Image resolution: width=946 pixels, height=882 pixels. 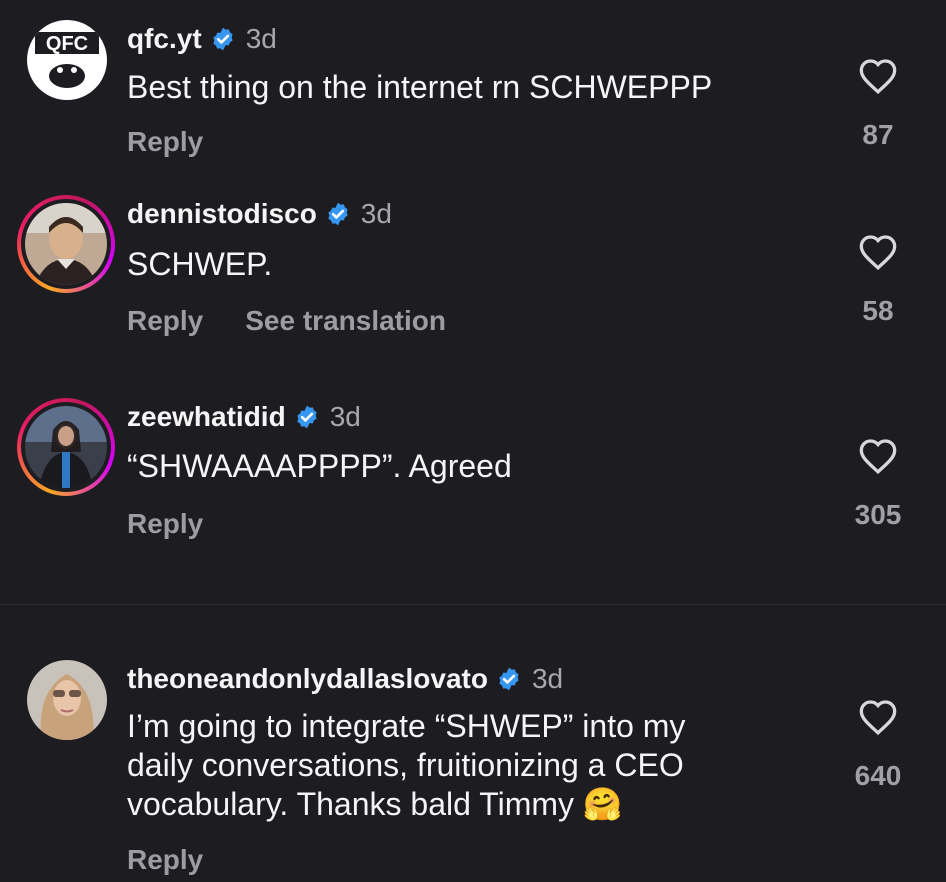 I want to click on avatar: QFC, so click(x=67, y=60).